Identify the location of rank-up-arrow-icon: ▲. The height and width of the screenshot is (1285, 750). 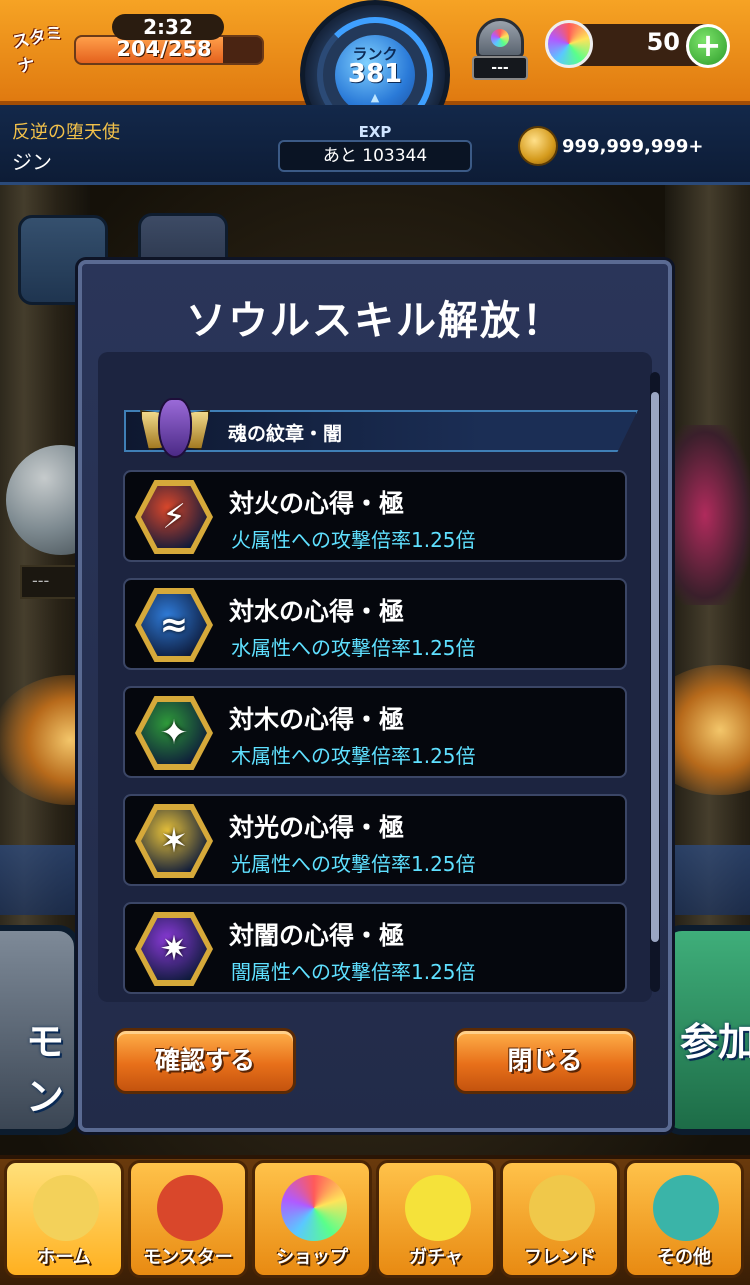
(375, 97).